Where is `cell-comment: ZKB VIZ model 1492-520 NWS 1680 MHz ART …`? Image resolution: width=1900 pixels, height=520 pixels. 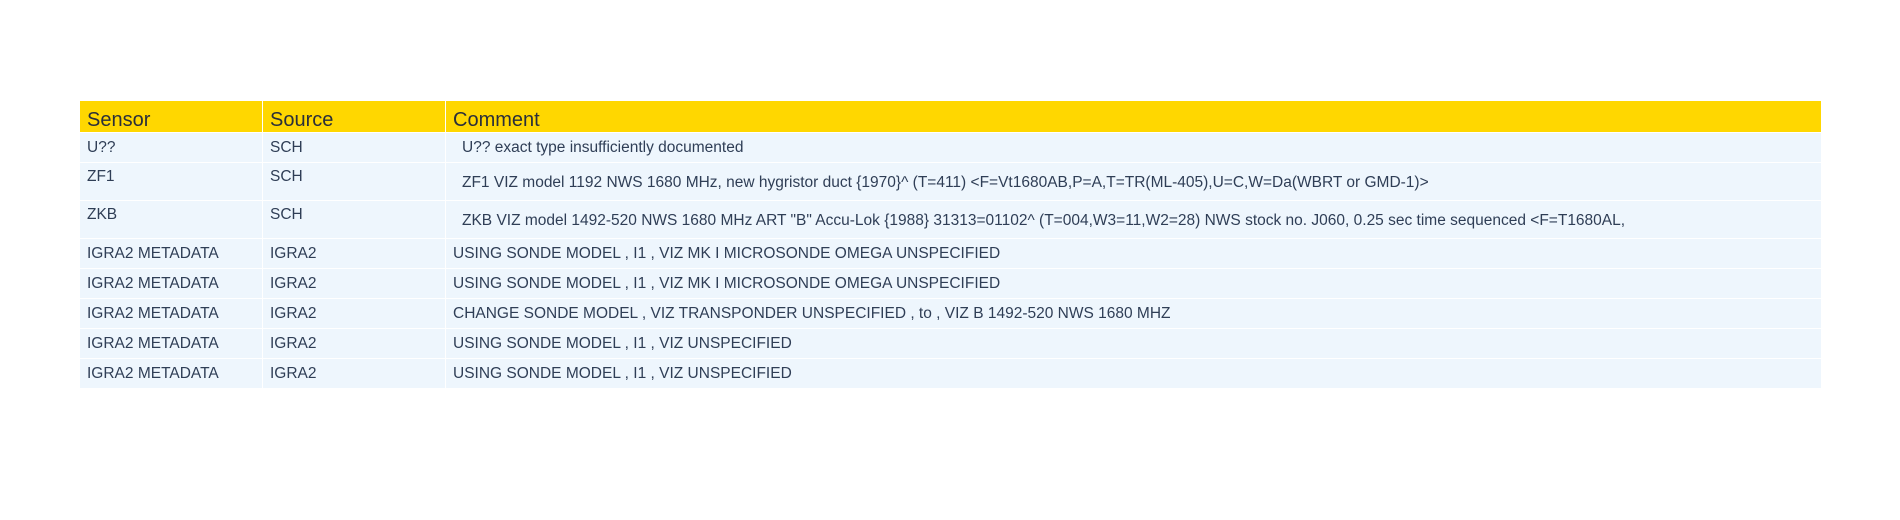
cell-comment: ZKB VIZ model 1492-520 NWS 1680 MHz ART … is located at coordinates (1133, 219).